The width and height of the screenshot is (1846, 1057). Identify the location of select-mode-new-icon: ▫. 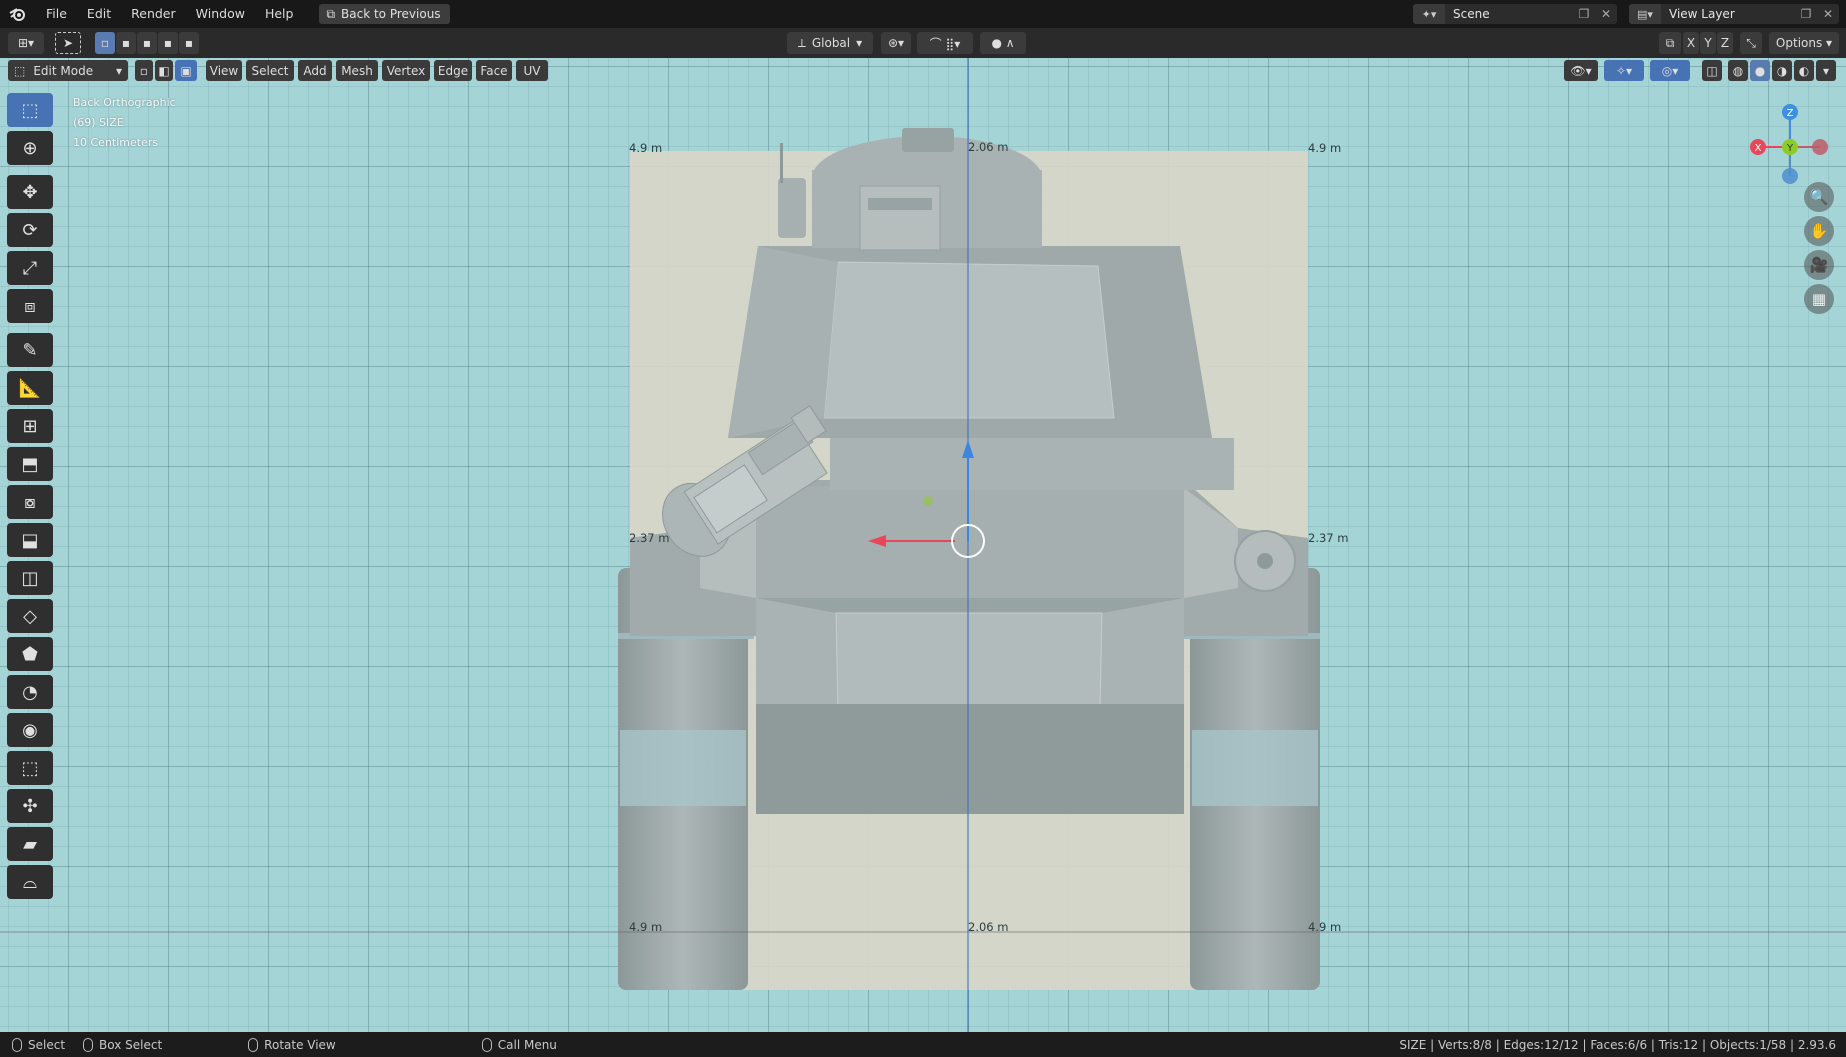
(105, 43).